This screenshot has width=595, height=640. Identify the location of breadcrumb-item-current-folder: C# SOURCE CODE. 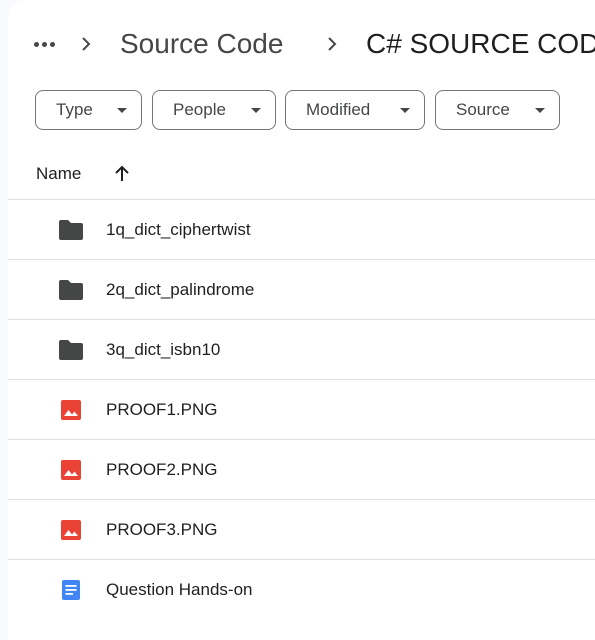
(480, 44).